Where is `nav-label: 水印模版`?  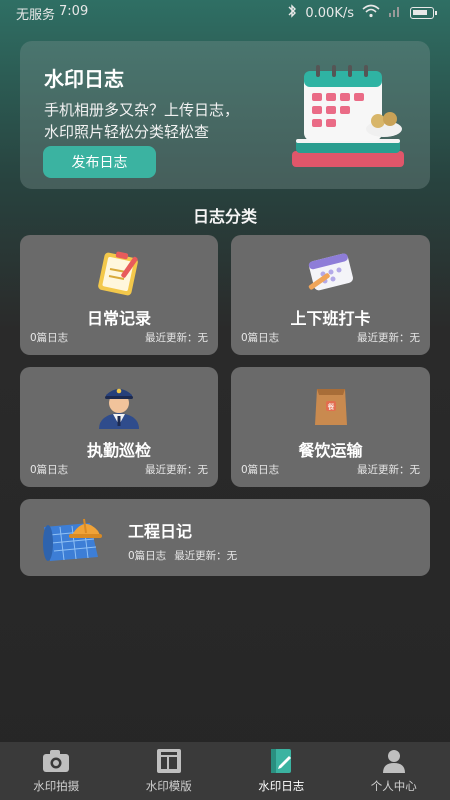 nav-label: 水印模版 is located at coordinates (168, 786).